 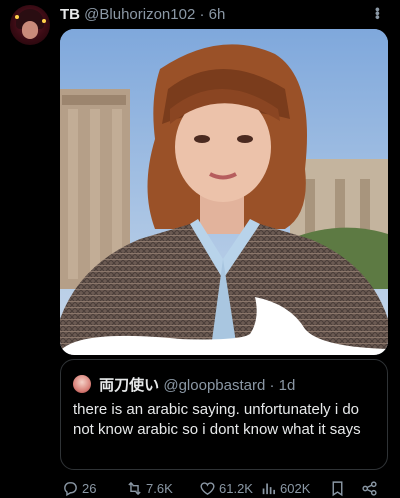 I want to click on views-icon, so click(x=269, y=489).